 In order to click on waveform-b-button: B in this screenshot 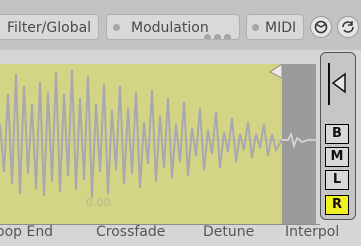, I will do `click(337, 134)`.